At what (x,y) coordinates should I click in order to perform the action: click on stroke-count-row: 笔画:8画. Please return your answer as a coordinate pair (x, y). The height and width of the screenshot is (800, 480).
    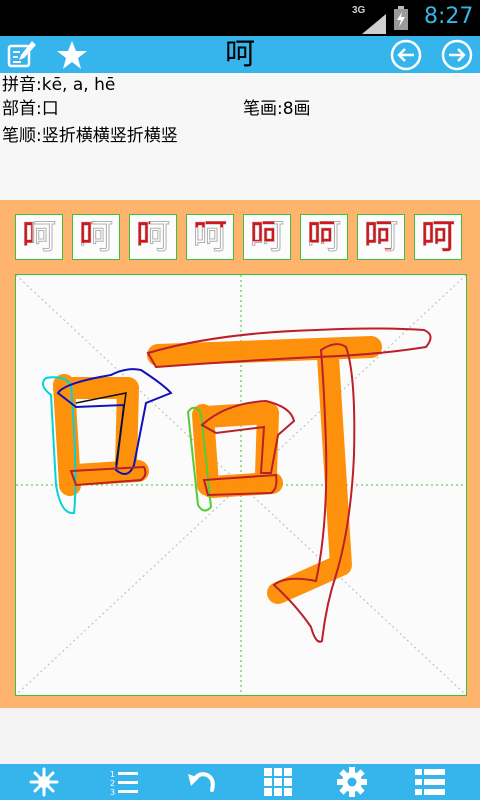
    Looking at the image, I should click on (277, 109).